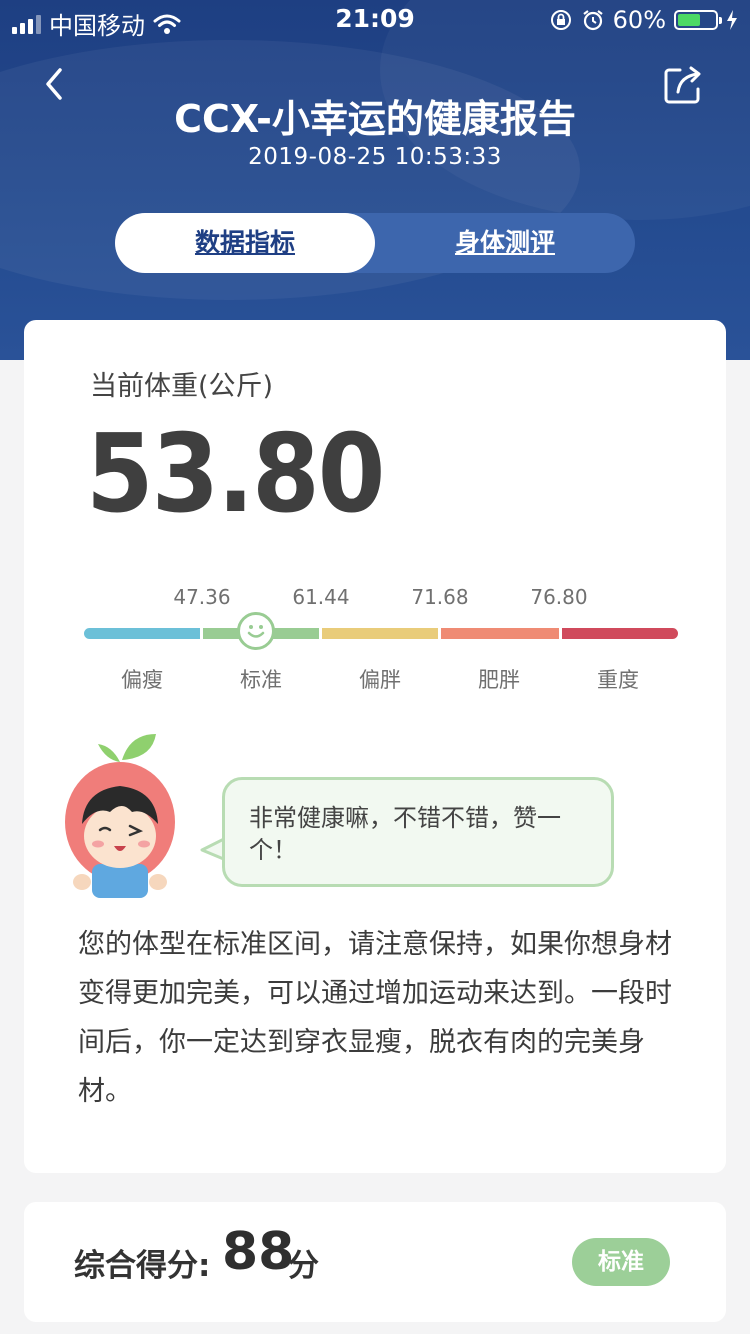  I want to click on weight-value: 53.80, so click(235, 474).